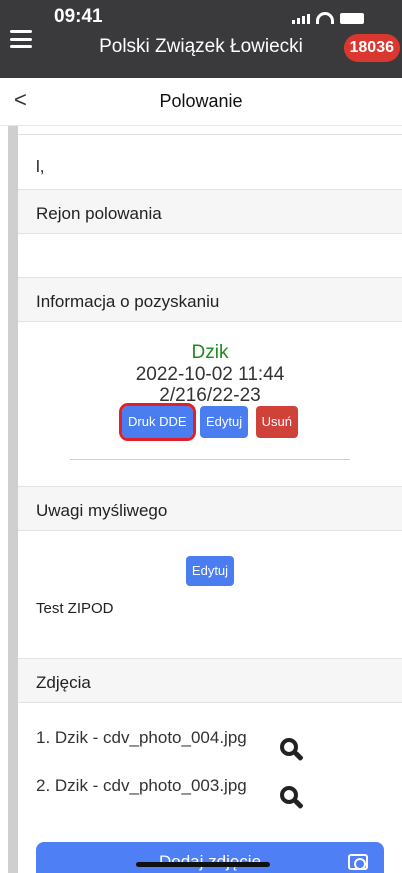 This screenshot has height=873, width=402. Describe the element at coordinates (276, 422) in the screenshot. I see `delete-harvest-button: Usuń` at that location.